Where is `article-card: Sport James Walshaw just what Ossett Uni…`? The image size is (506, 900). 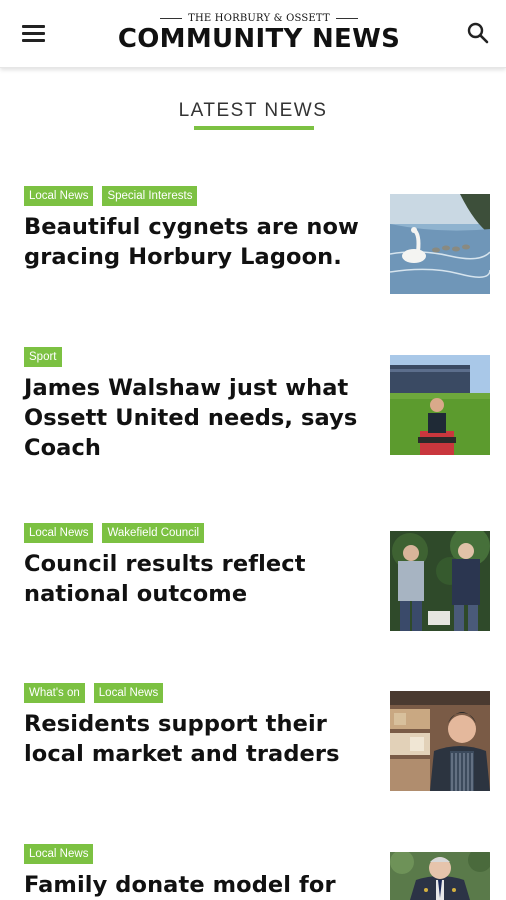
article-card: Sport James Walshaw just what Ossett Uni… is located at coordinates (257, 405).